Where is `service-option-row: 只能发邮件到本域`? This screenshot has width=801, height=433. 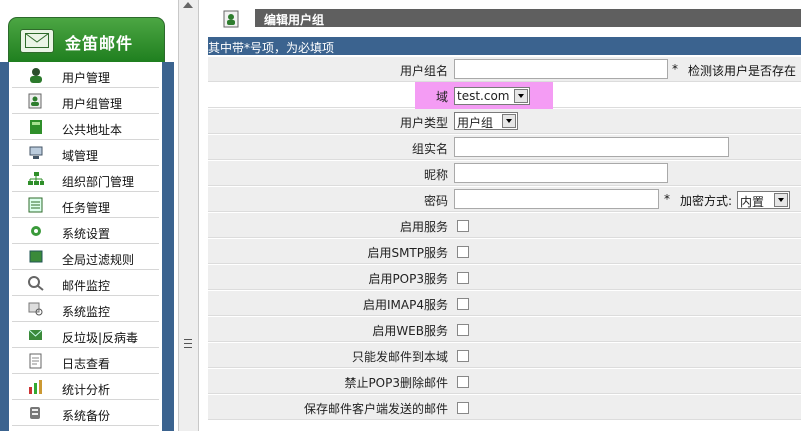 service-option-row: 只能发邮件到本域 is located at coordinates (504, 355).